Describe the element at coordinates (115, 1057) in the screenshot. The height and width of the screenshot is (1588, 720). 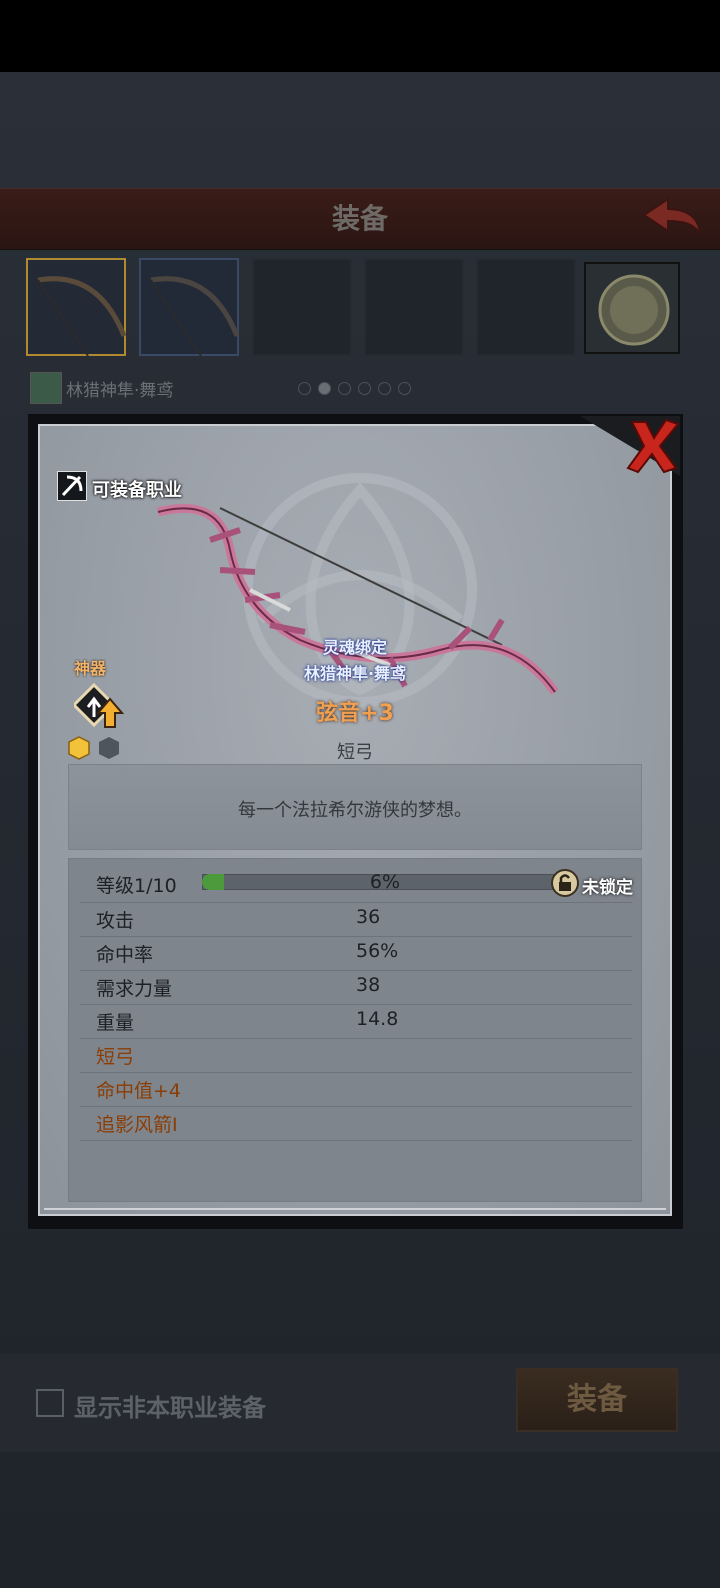
I see `extra-weapon-type: 短弓` at that location.